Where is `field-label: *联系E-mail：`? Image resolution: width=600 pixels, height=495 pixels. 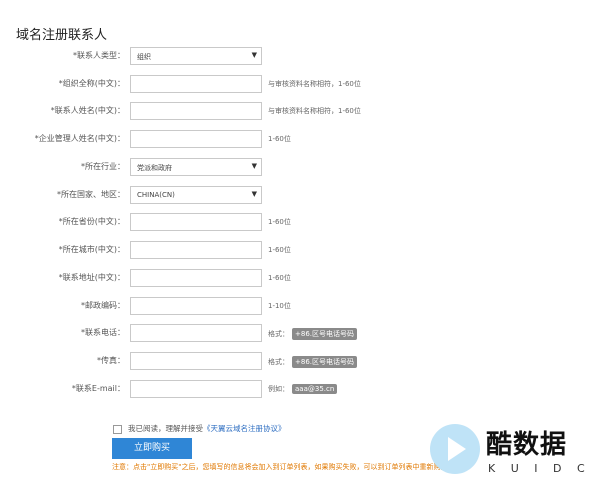
field-label: *联系E-mail： is located at coordinates (98, 388).